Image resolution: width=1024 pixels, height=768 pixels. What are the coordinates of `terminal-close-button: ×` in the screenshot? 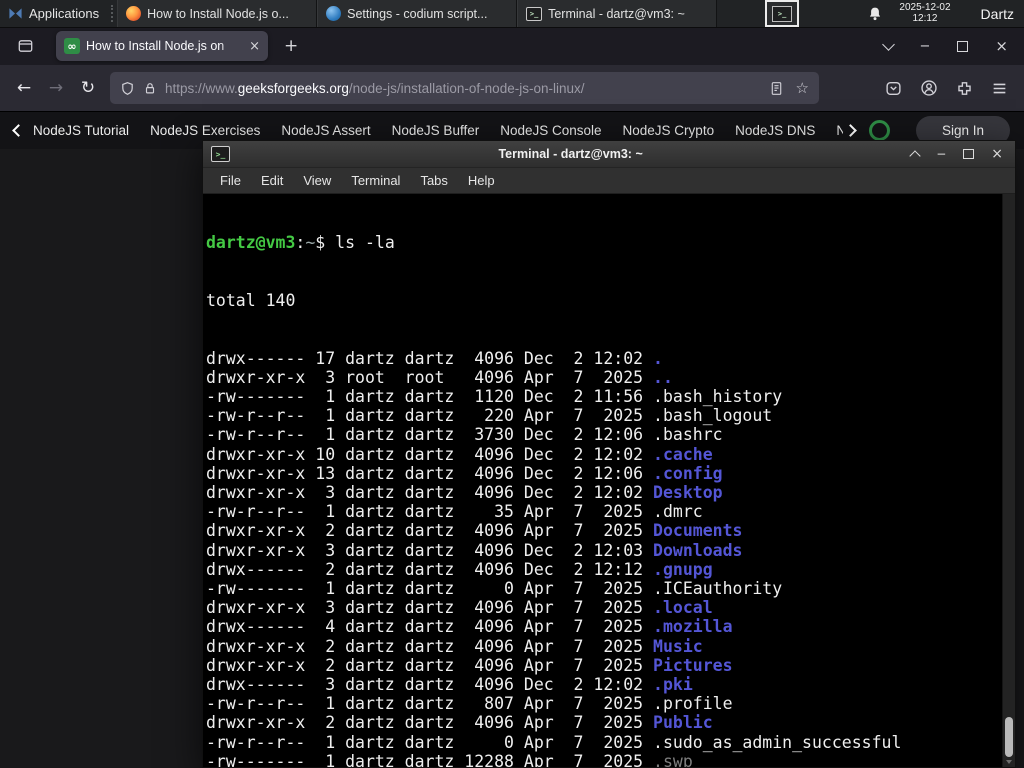 It's located at (997, 154).